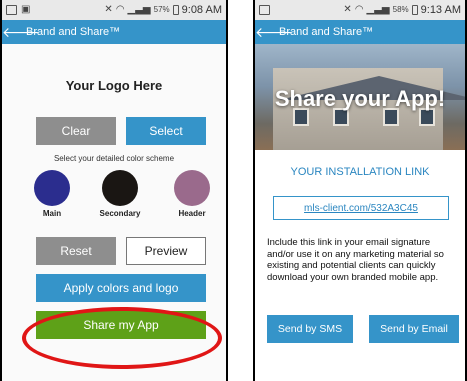  Describe the element at coordinates (192, 188) in the screenshot. I see `header-color-swatch` at that location.